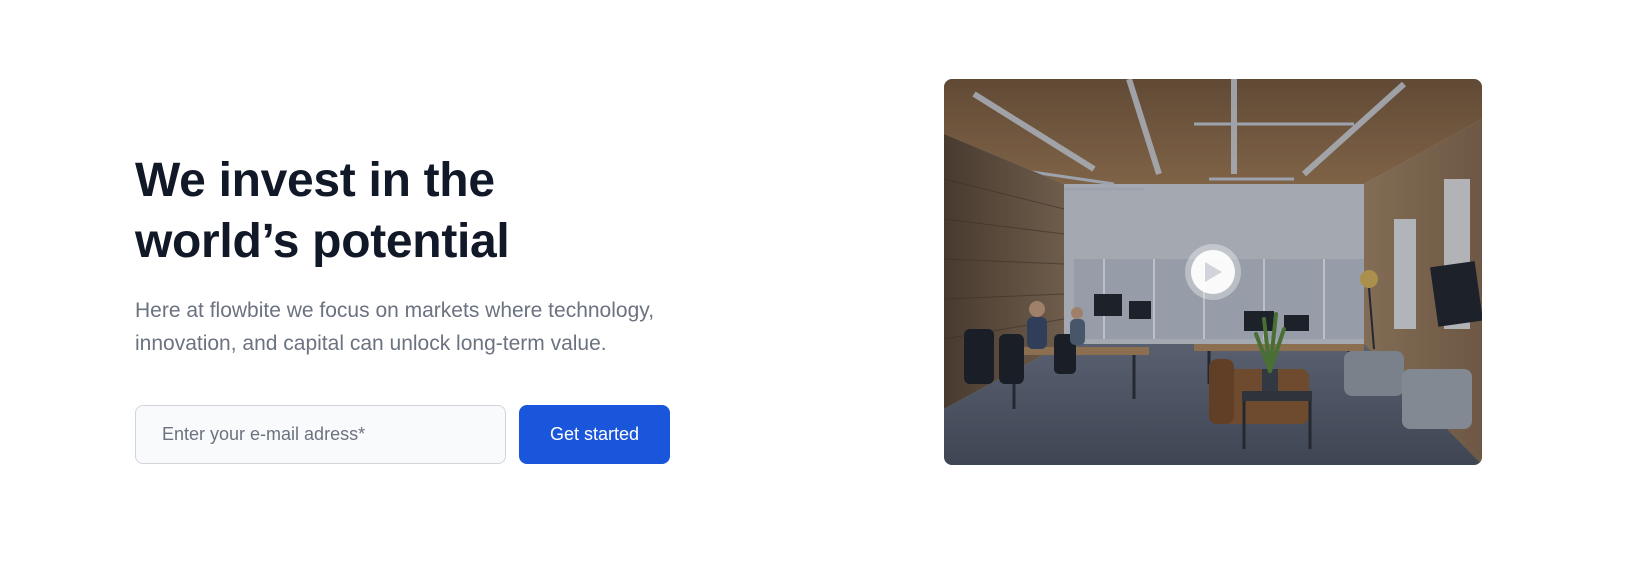 The height and width of the screenshot is (580, 1637). I want to click on play-button-inner, so click(1213, 272).